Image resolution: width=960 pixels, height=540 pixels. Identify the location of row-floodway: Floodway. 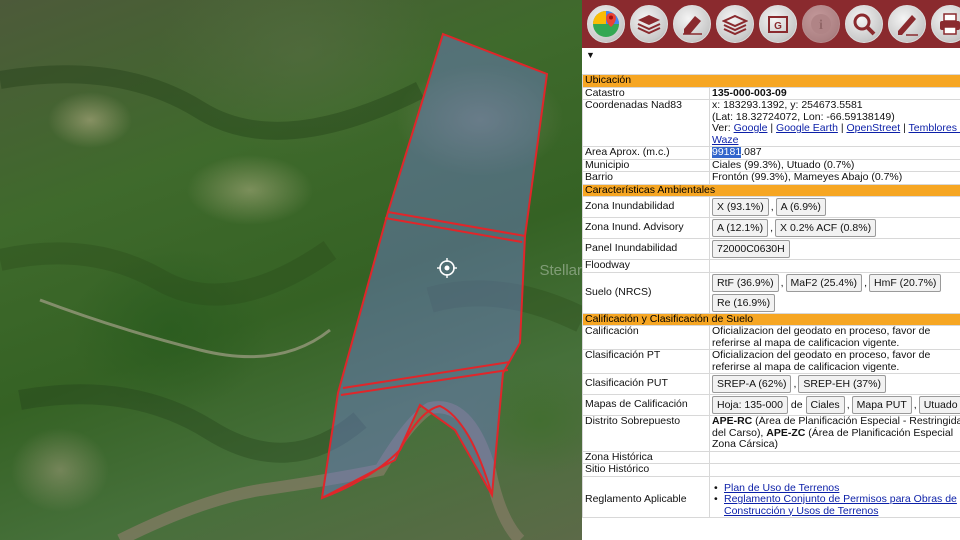
(771, 266).